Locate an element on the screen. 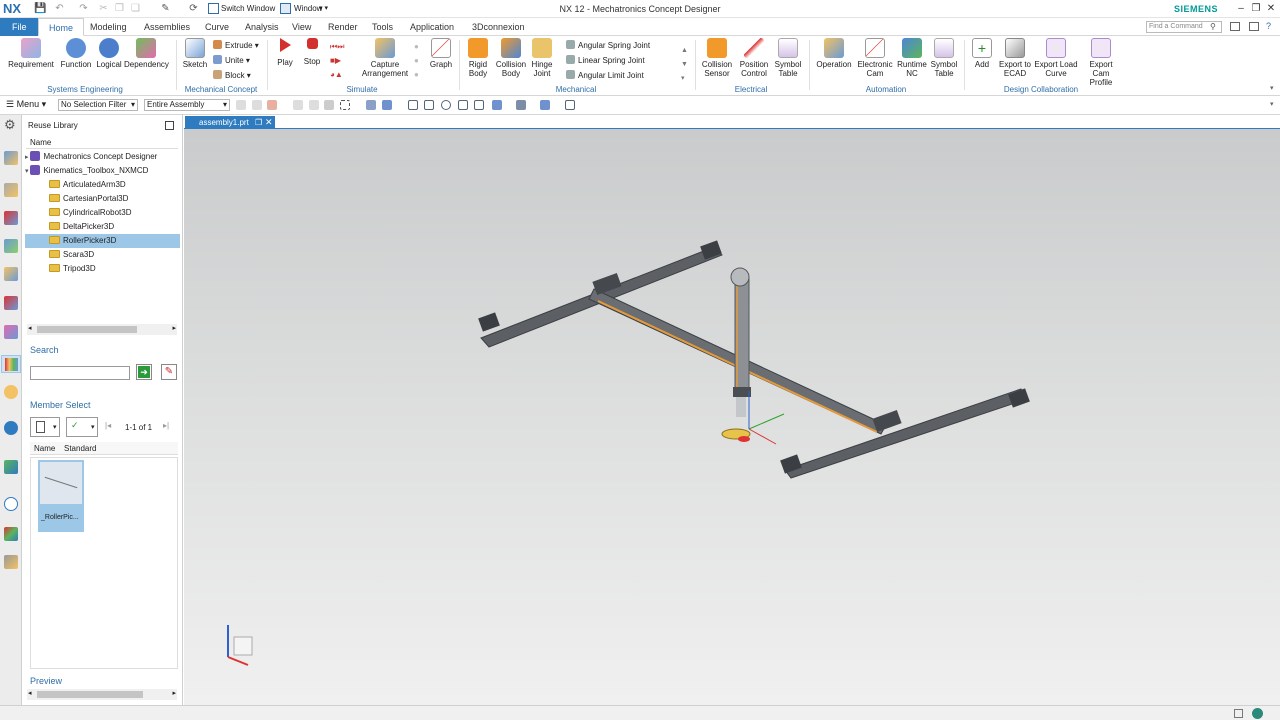 This screenshot has height=720, width=1280. scroll-left-icon: ◂ is located at coordinates (30, 693).